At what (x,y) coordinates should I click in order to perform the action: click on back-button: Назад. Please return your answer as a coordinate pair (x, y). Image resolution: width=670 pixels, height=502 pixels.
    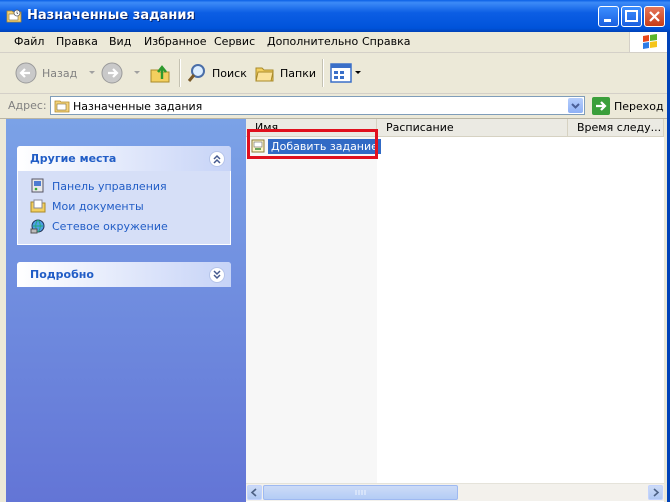
    Looking at the image, I should click on (56, 73).